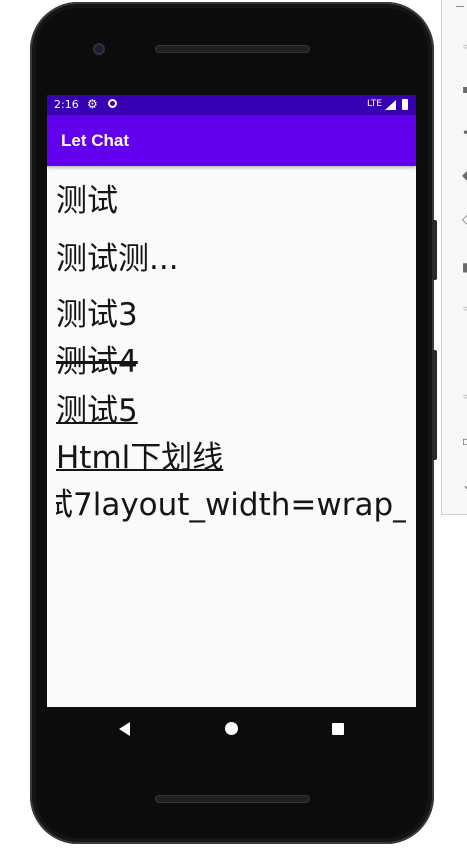 The image size is (467, 864). Describe the element at coordinates (140, 458) in the screenshot. I see `text-view-html-underline: Html下划线` at that location.